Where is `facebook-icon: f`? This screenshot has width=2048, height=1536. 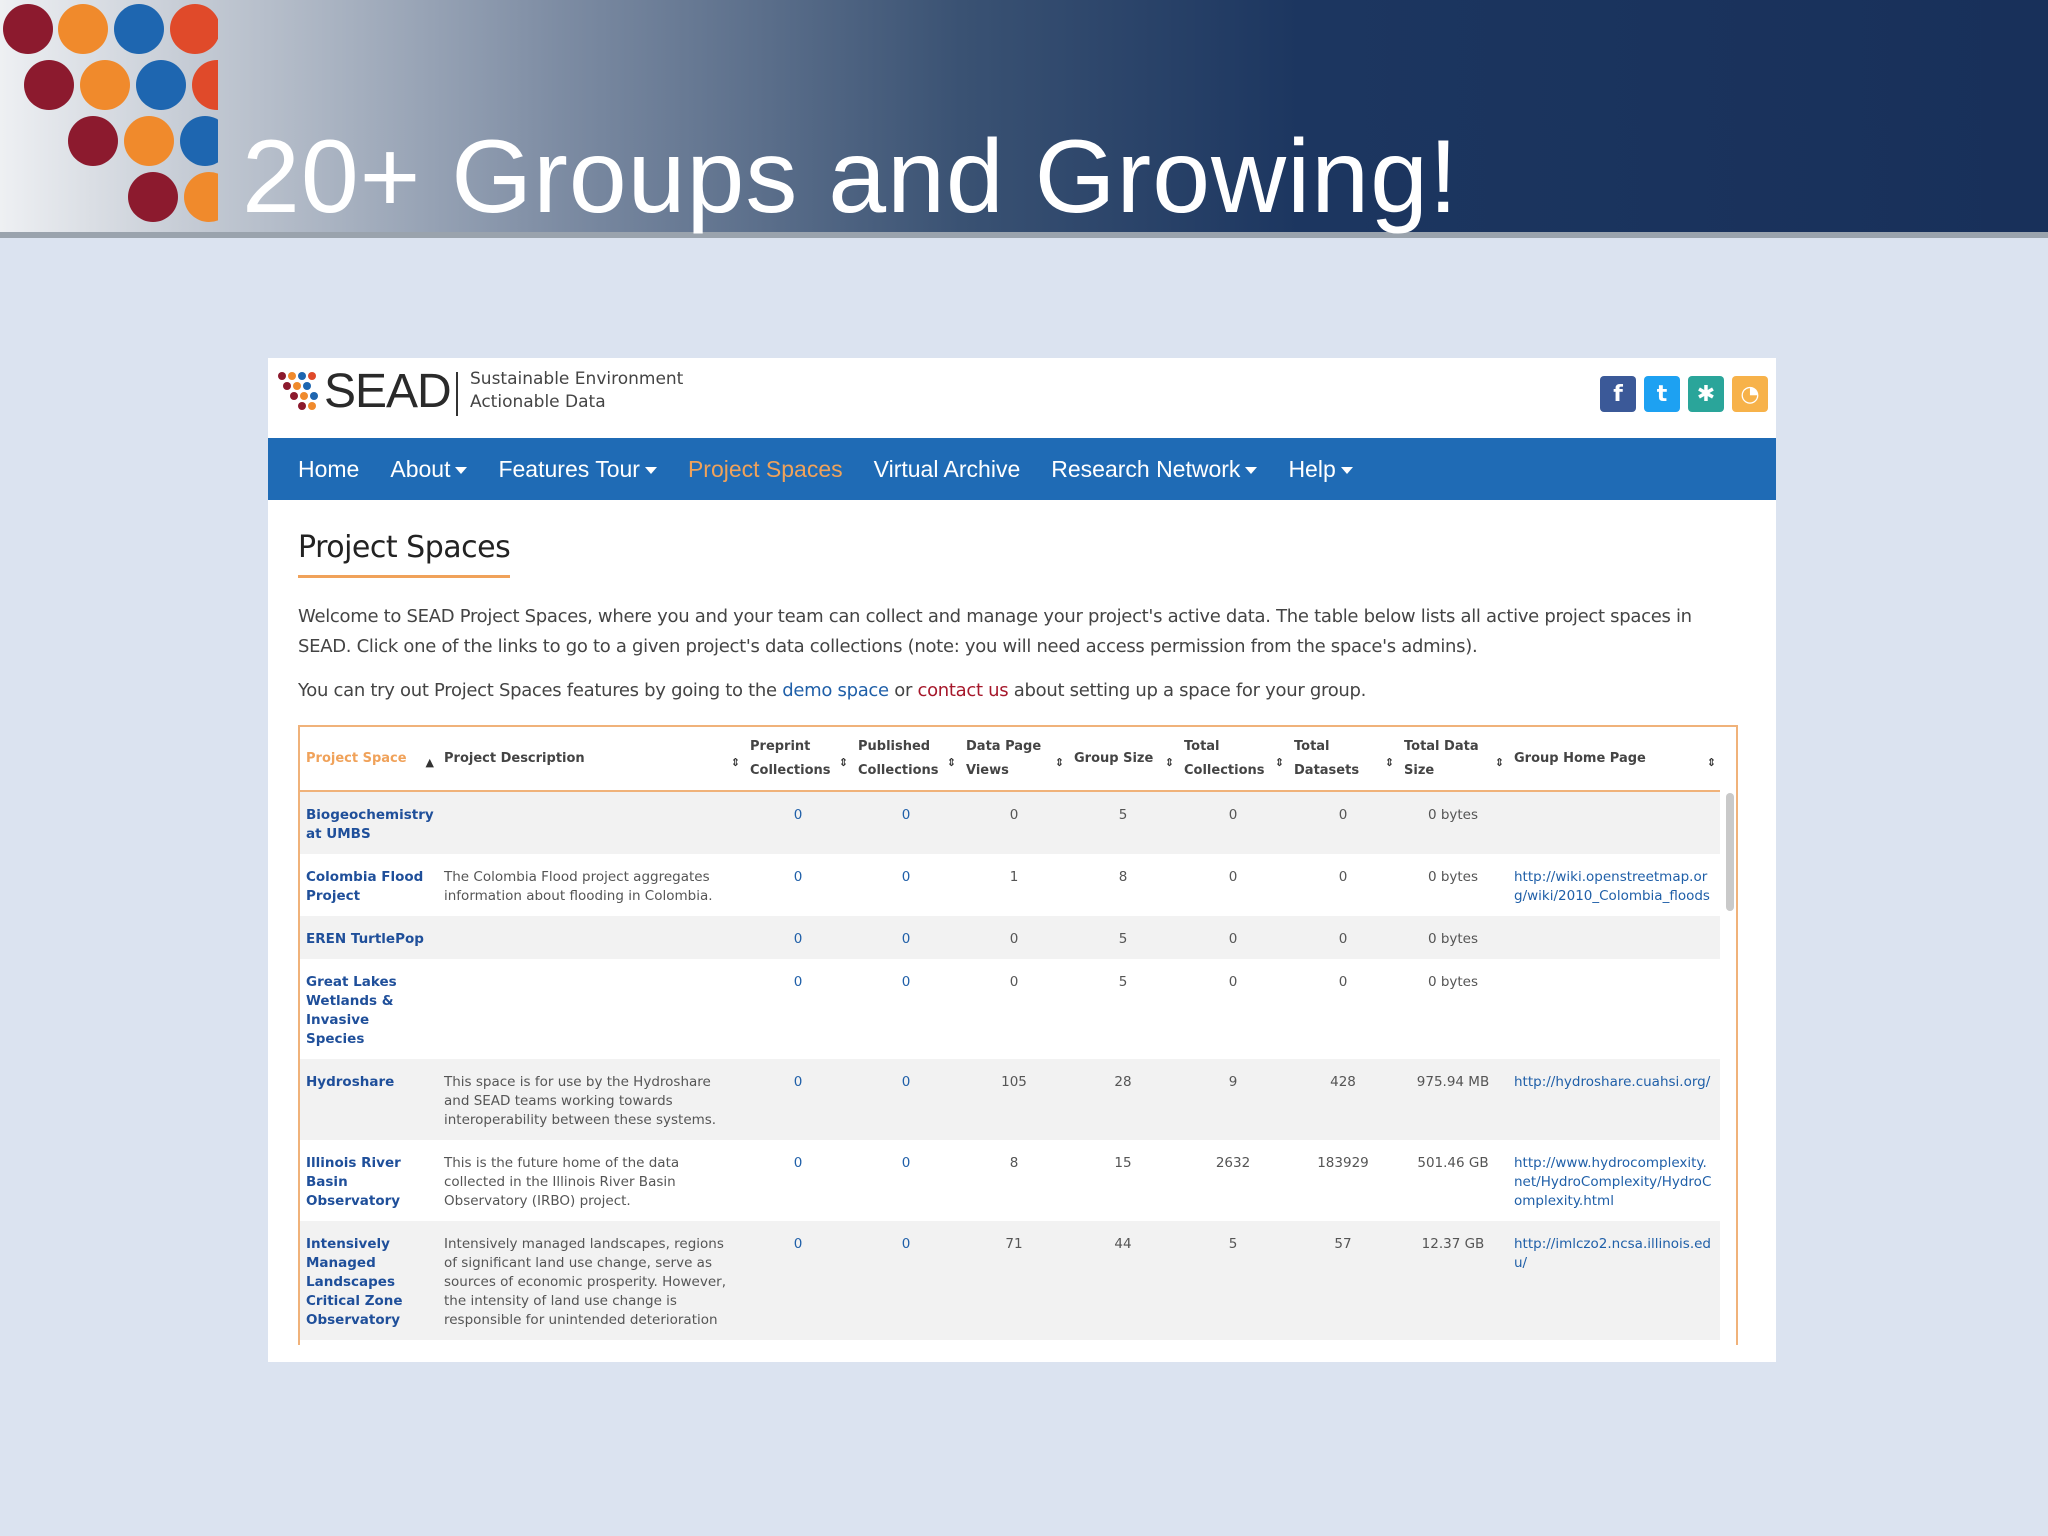
facebook-icon: f is located at coordinates (1618, 394).